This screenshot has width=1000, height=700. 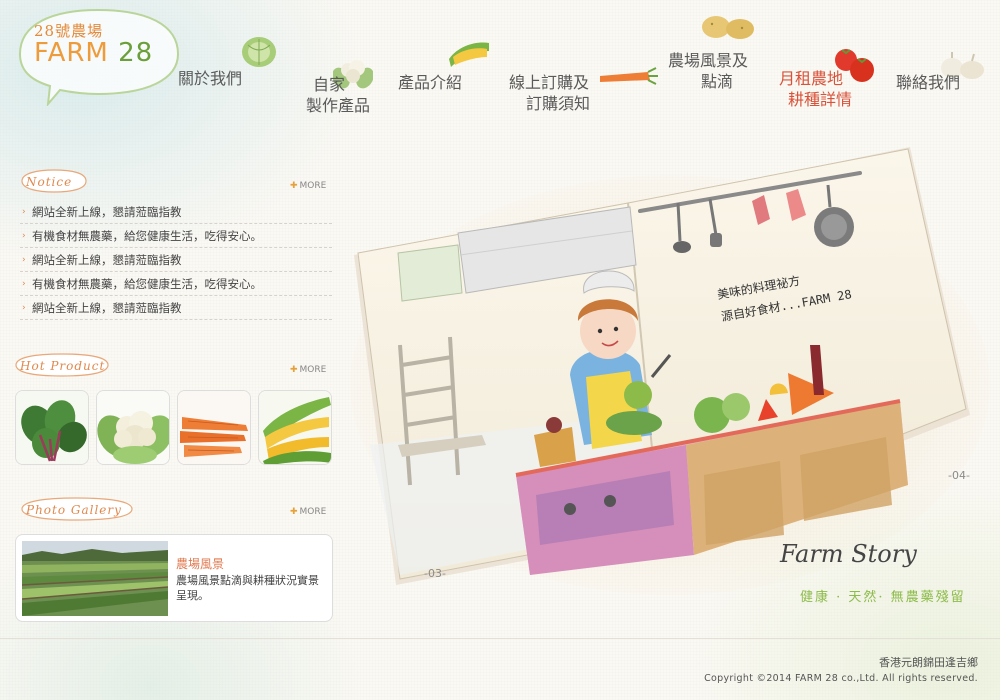 I want to click on corn-icon, so click(x=469, y=56).